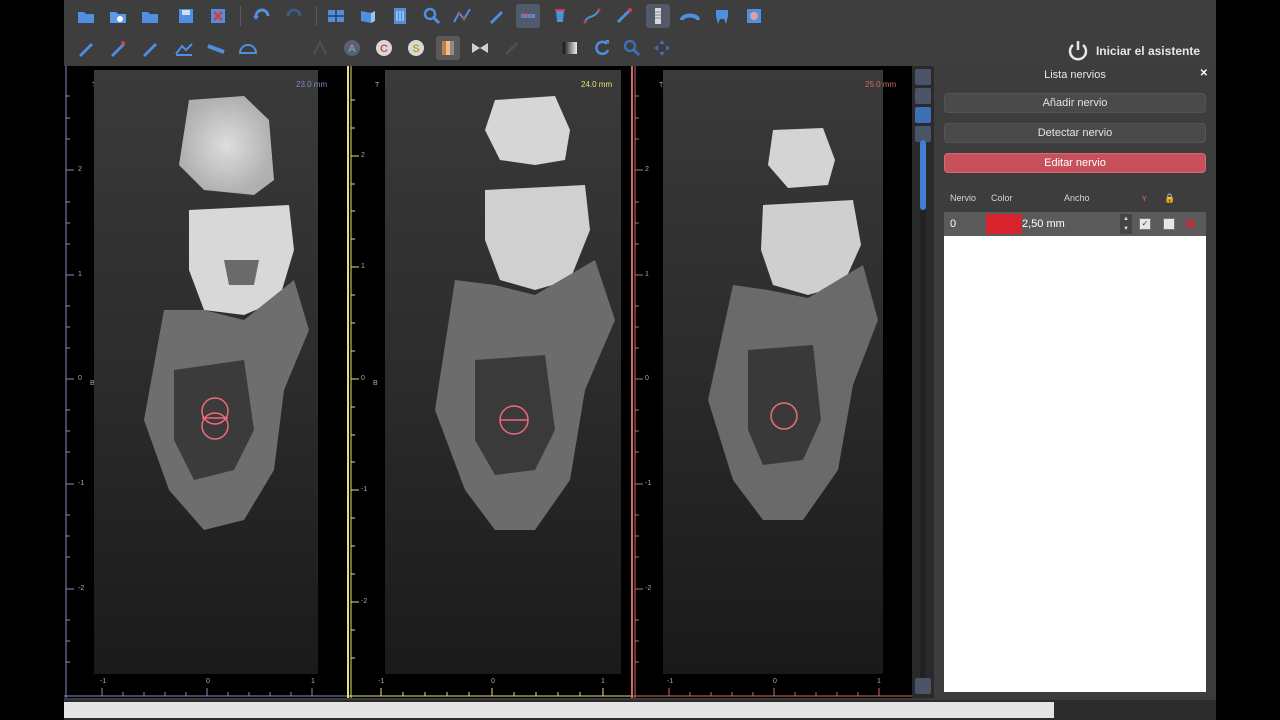  What do you see at coordinates (1145, 224) in the screenshot?
I see `visible-checkbox: ✓` at bounding box center [1145, 224].